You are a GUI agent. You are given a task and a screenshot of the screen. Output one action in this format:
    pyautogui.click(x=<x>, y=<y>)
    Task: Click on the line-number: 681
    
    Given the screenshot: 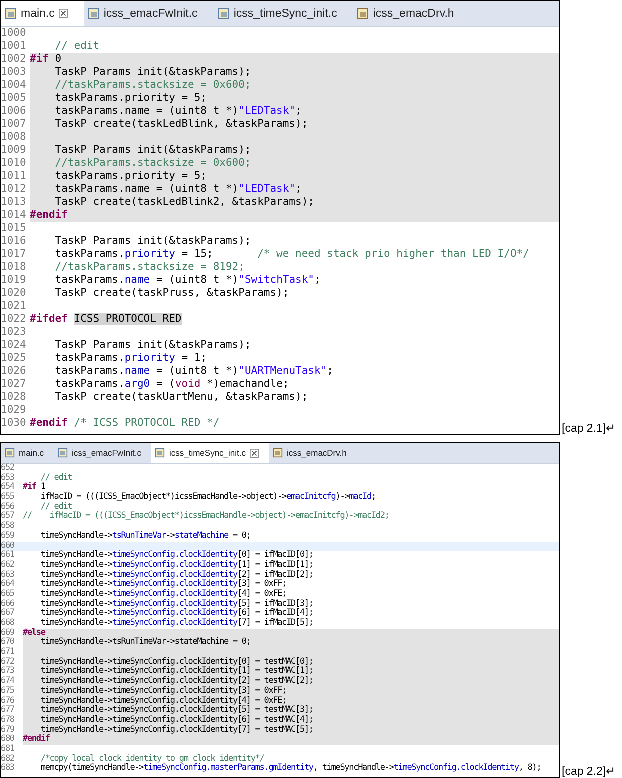 What is the action you would take?
    pyautogui.click(x=8, y=749)
    